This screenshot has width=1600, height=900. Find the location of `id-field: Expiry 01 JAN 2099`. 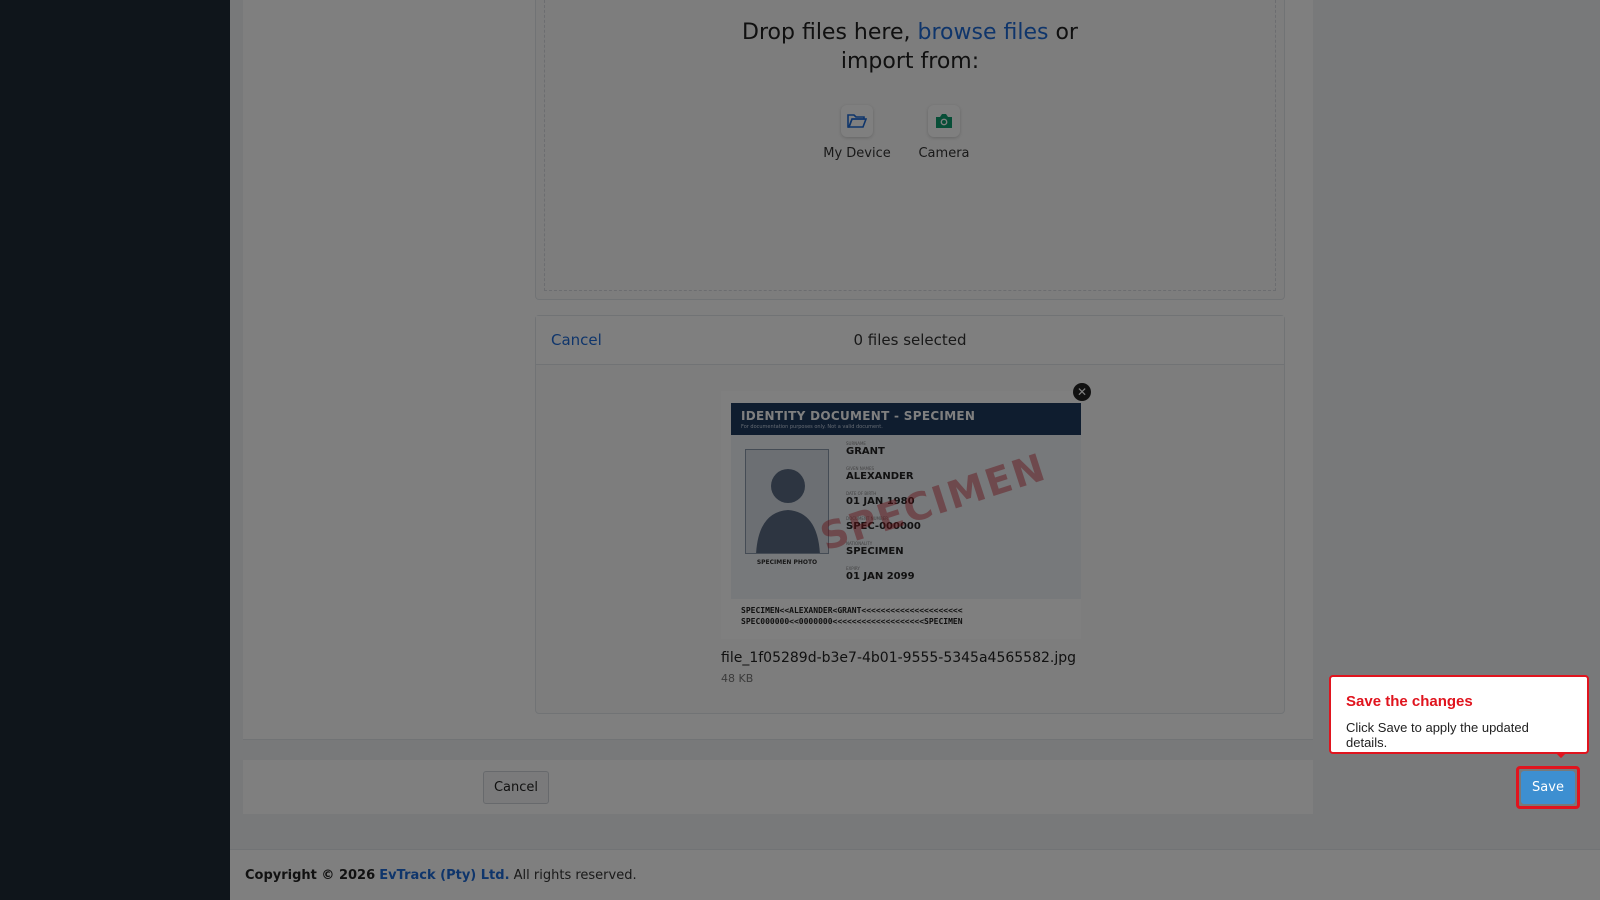

id-field: Expiry 01 JAN 2099 is located at coordinates (880, 574).